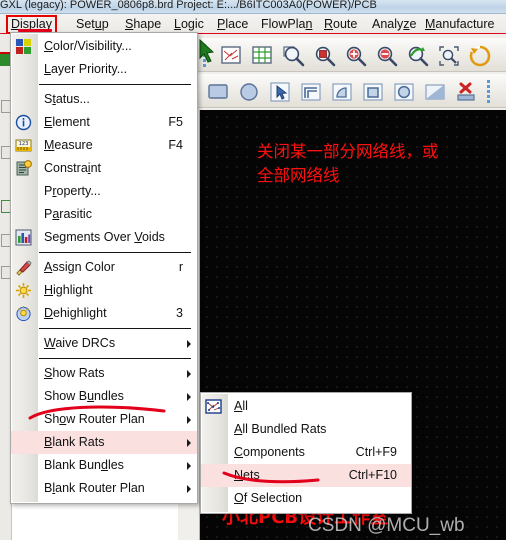  What do you see at coordinates (306, 498) in the screenshot?
I see `submenu-item-of-selection: Of Selection` at bounding box center [306, 498].